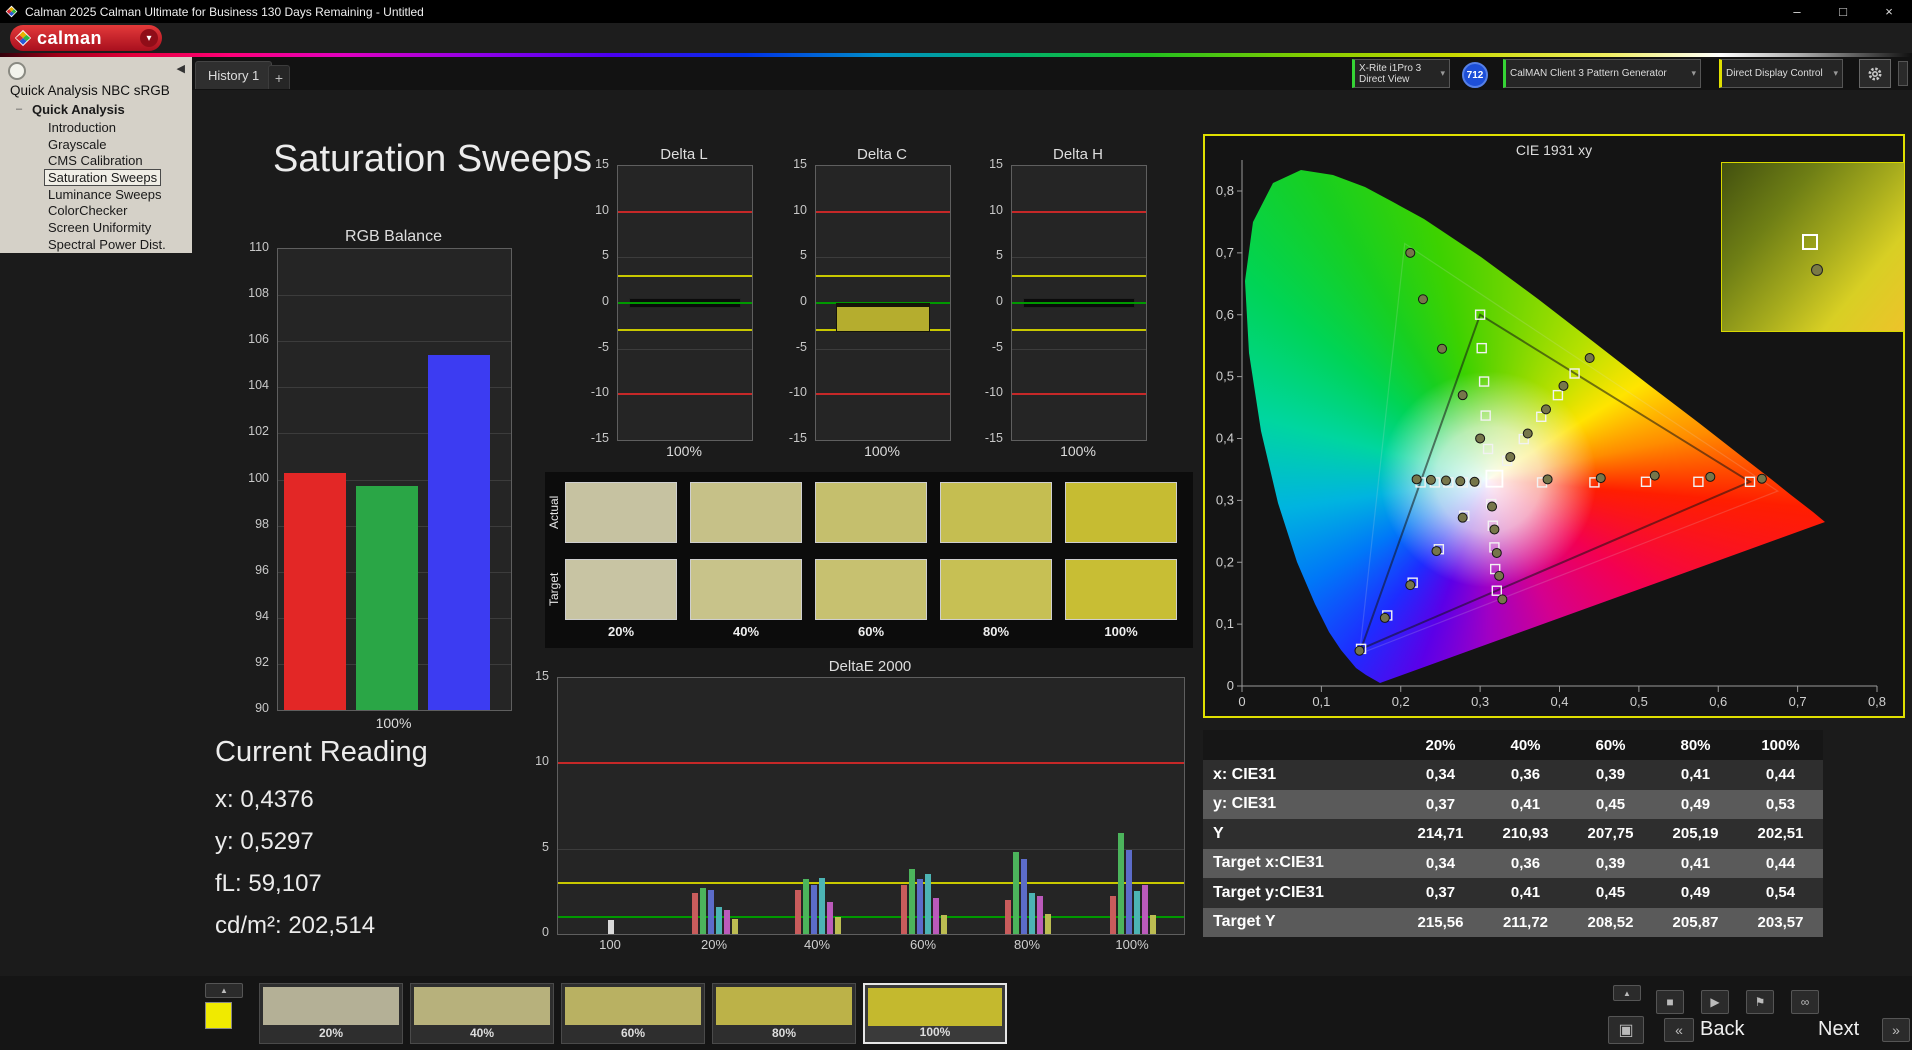  I want to click on sidebar-item-cms-calibration: CMS Calibration, so click(95, 160).